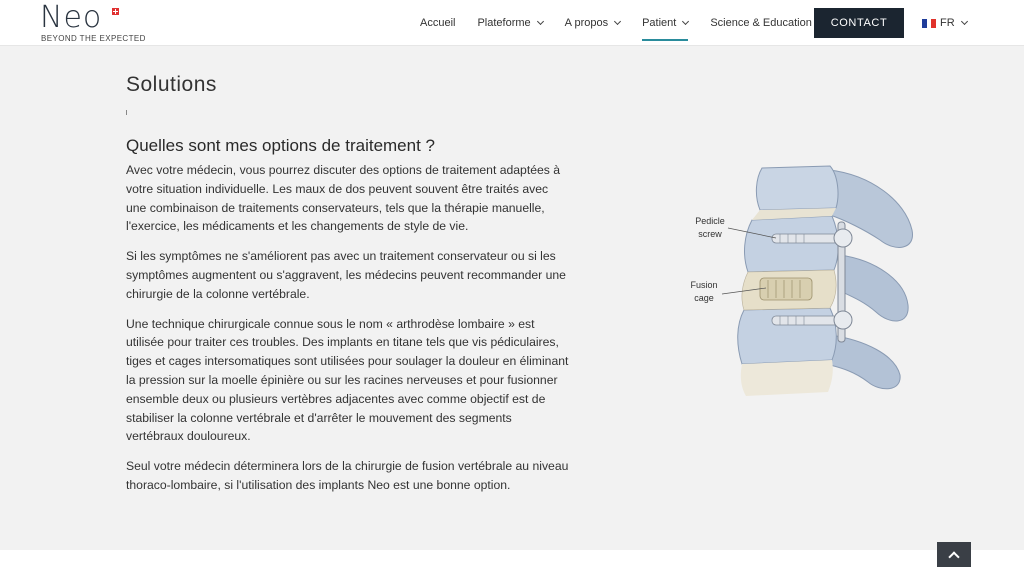  What do you see at coordinates (865, 362) in the screenshot?
I see `spinous-process-lower` at bounding box center [865, 362].